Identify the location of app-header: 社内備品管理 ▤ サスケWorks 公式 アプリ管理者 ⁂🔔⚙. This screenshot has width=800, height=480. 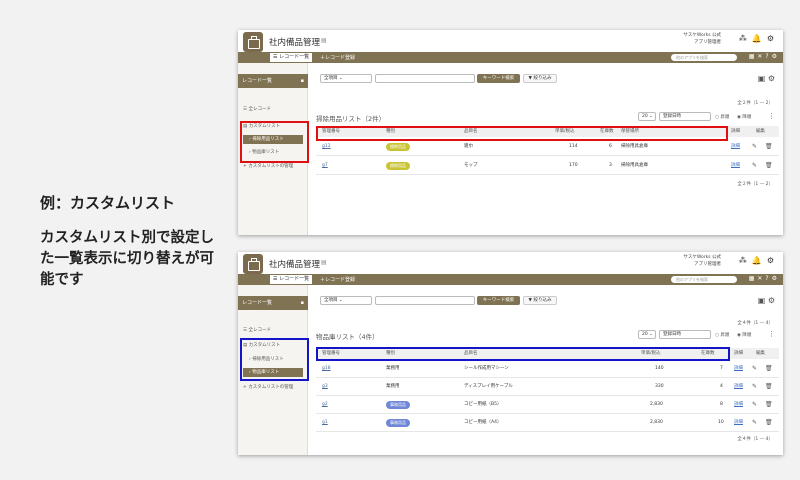
(510, 263).